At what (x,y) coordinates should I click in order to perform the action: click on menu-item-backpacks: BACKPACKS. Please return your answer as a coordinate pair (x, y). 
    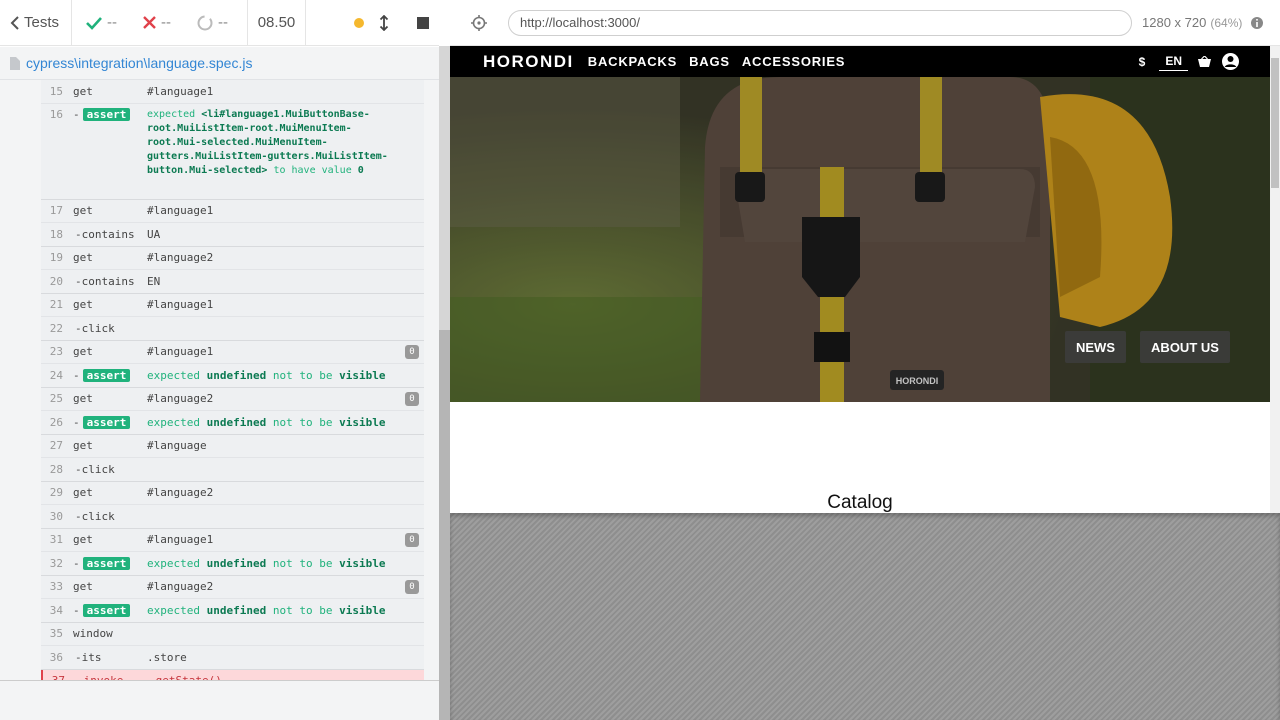
    Looking at the image, I should click on (632, 61).